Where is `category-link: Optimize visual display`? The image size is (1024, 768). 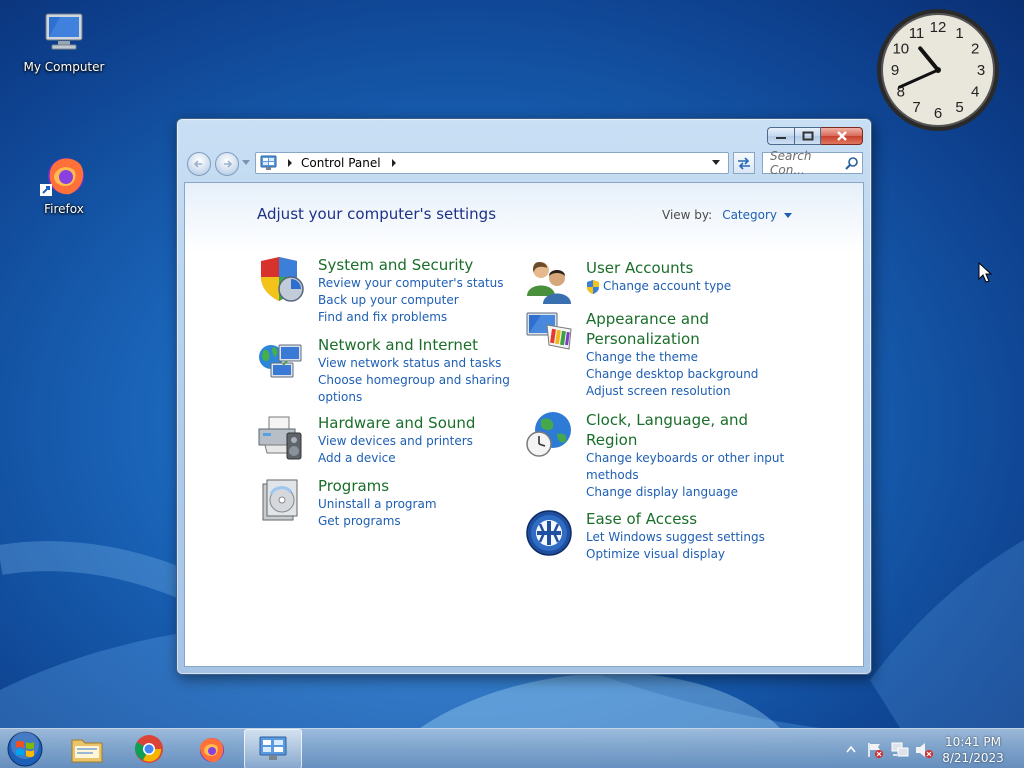
category-link: Optimize visual display is located at coordinates (686, 554).